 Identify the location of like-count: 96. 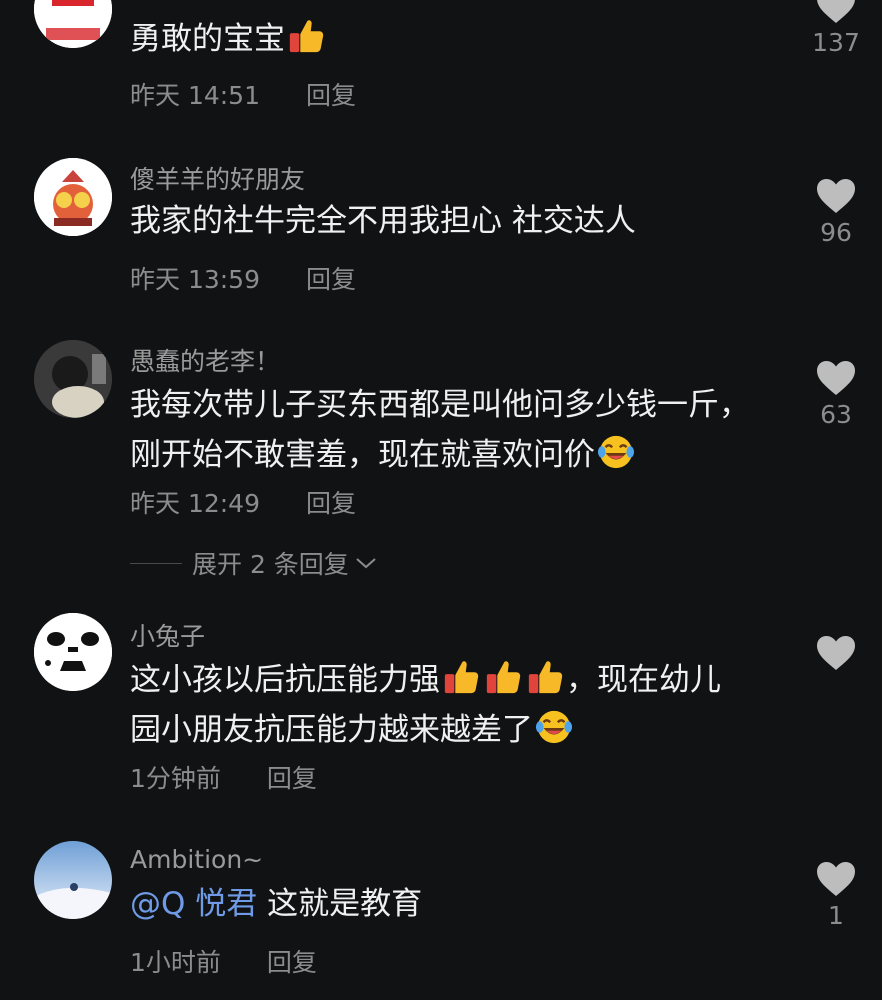
(836, 232).